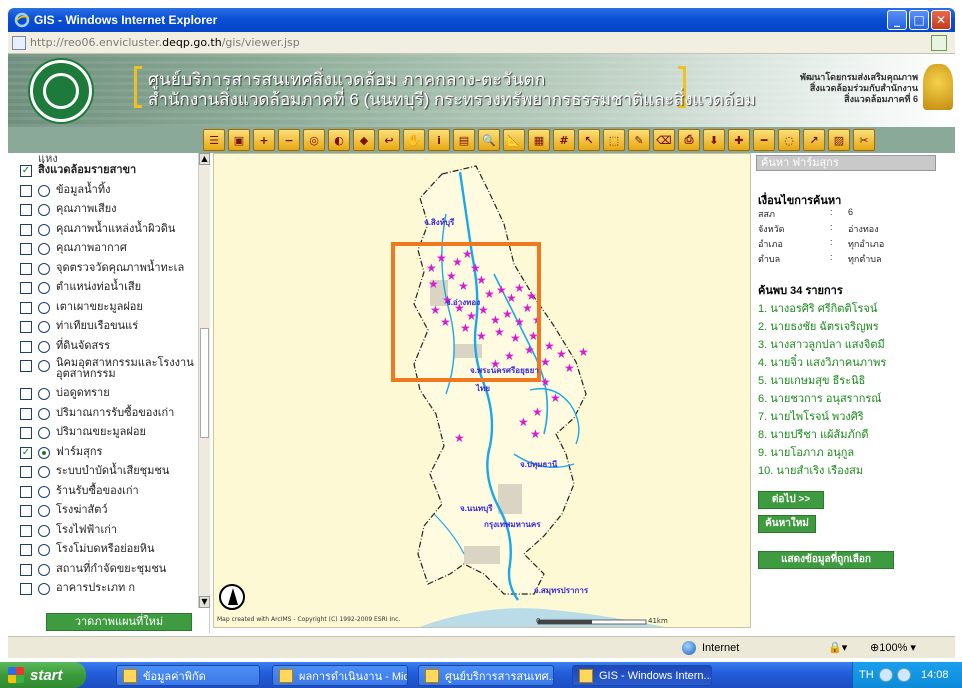 Image resolution: width=962 pixels, height=688 pixels. What do you see at coordinates (77, 590) in the screenshot?
I see `layer-item: อาคารประเภท ก` at bounding box center [77, 590].